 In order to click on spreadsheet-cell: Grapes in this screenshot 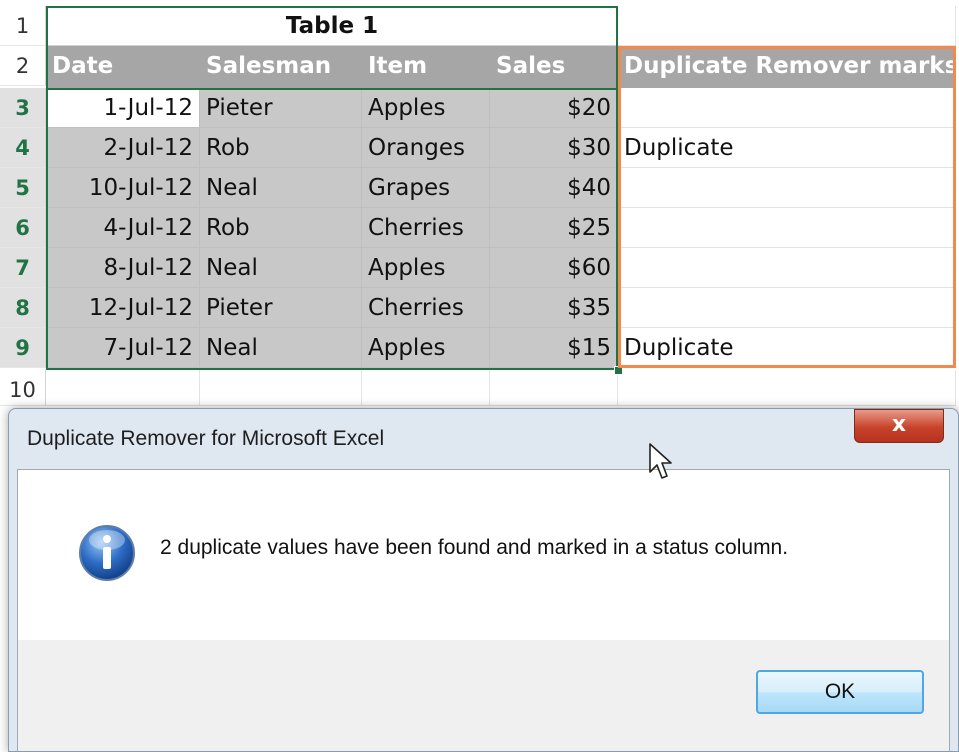, I will do `click(426, 188)`.